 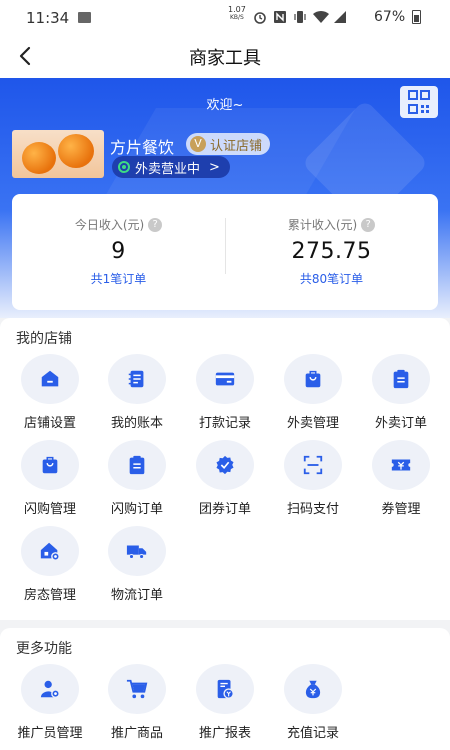 I want to click on delivery-orders-item: 外卖订单, so click(x=401, y=392).